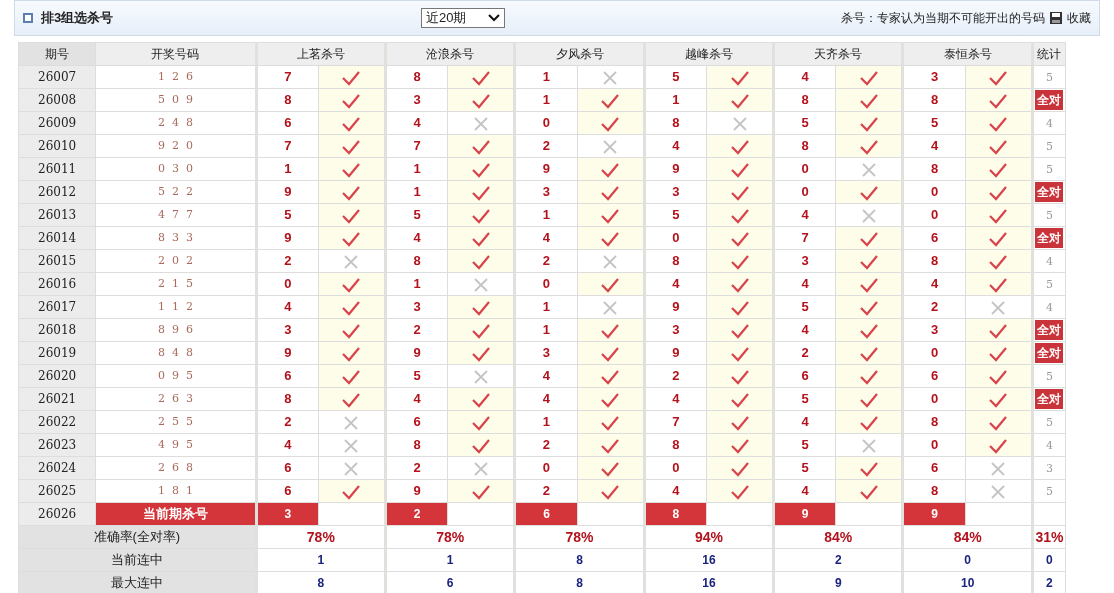 The height and width of the screenshot is (593, 1114). Describe the element at coordinates (579, 560) in the screenshot. I see `summary-value: 8` at that location.